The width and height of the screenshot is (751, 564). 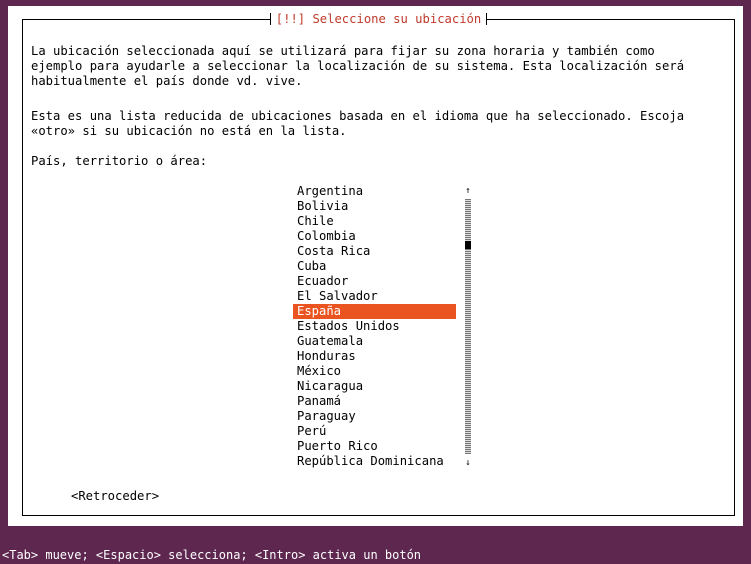 I want to click on country-option: Puerto Rico, so click(x=374, y=446).